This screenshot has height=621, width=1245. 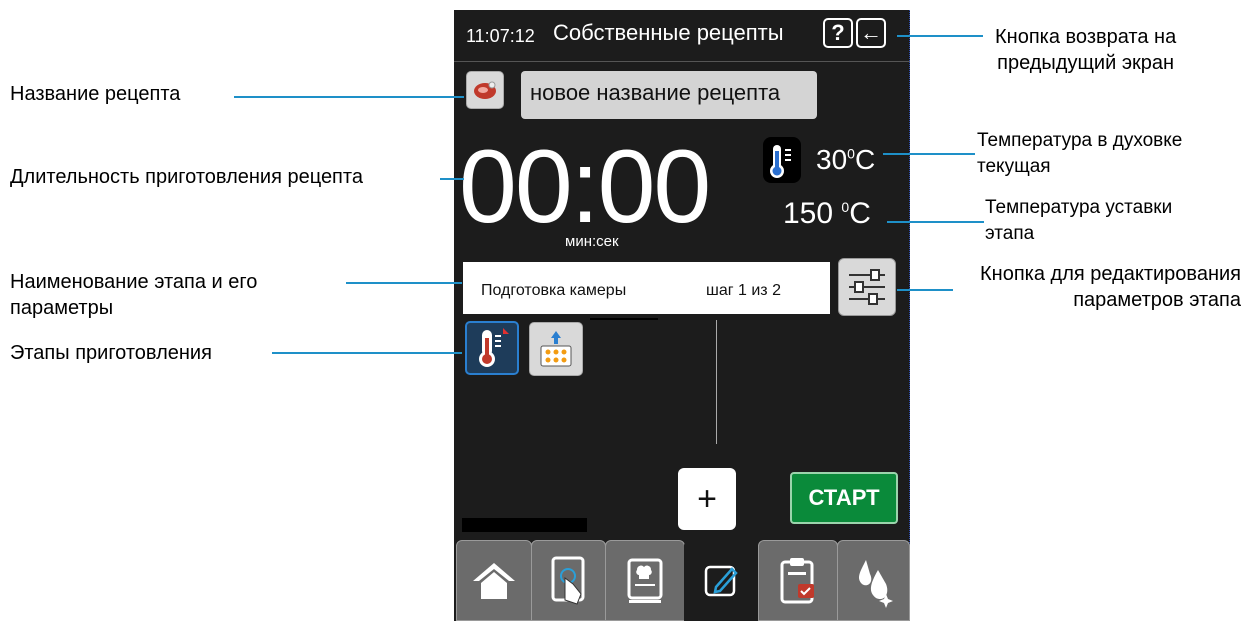 What do you see at coordinates (935, 222) in the screenshot?
I see `callout-line-set-temp` at bounding box center [935, 222].